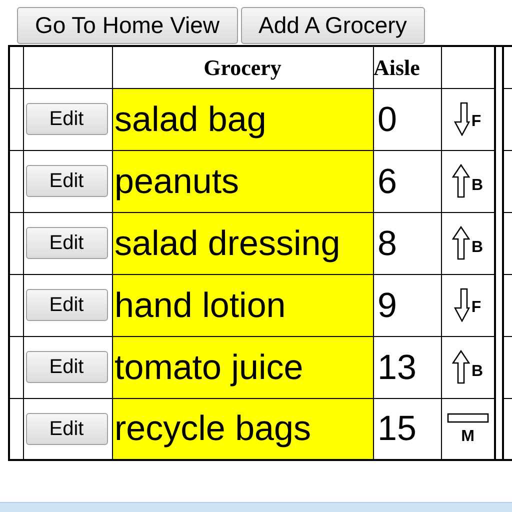 This screenshot has height=512, width=512. I want to click on toolbar-button: Add A Grocery, so click(332, 25).